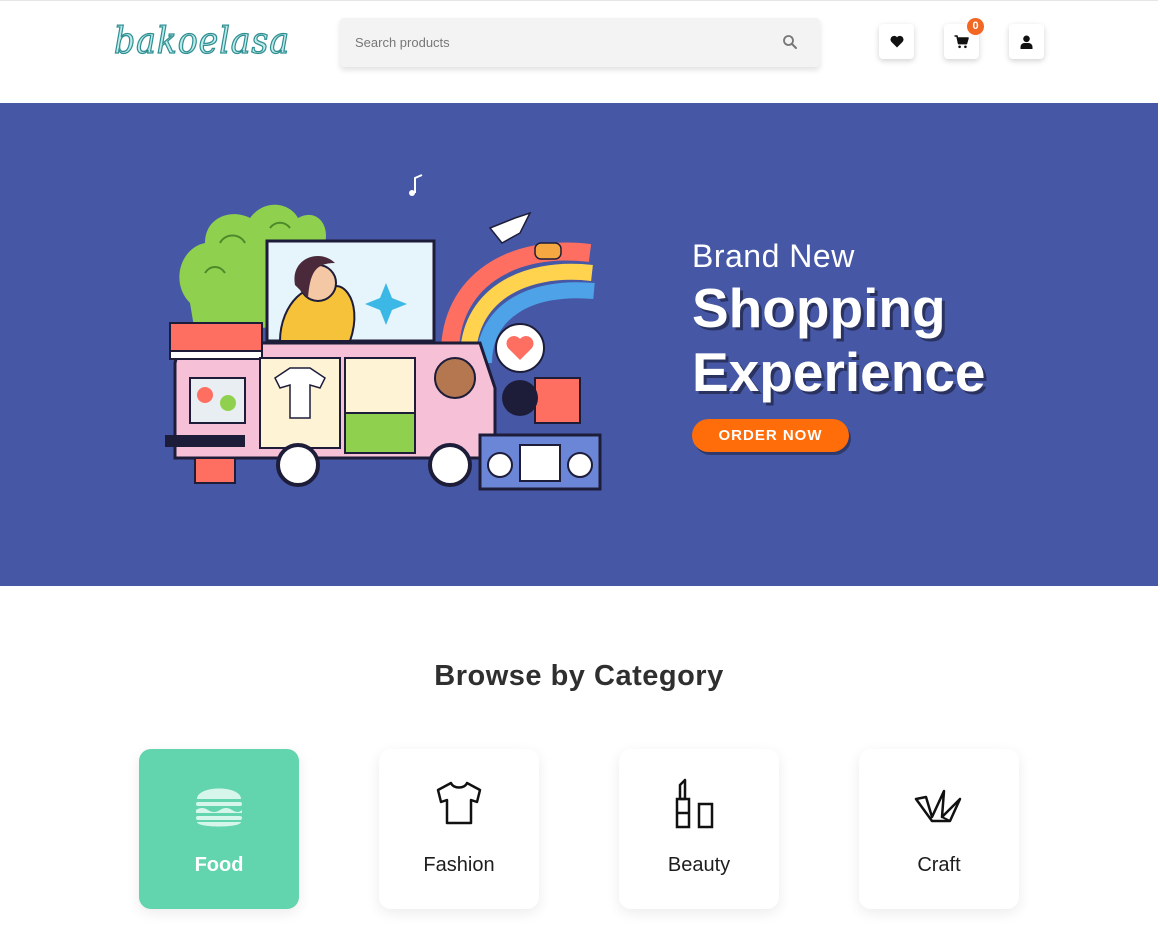 Image resolution: width=1160 pixels, height=936 pixels. I want to click on site-header: bakoelasa 0, so click(579, 51).